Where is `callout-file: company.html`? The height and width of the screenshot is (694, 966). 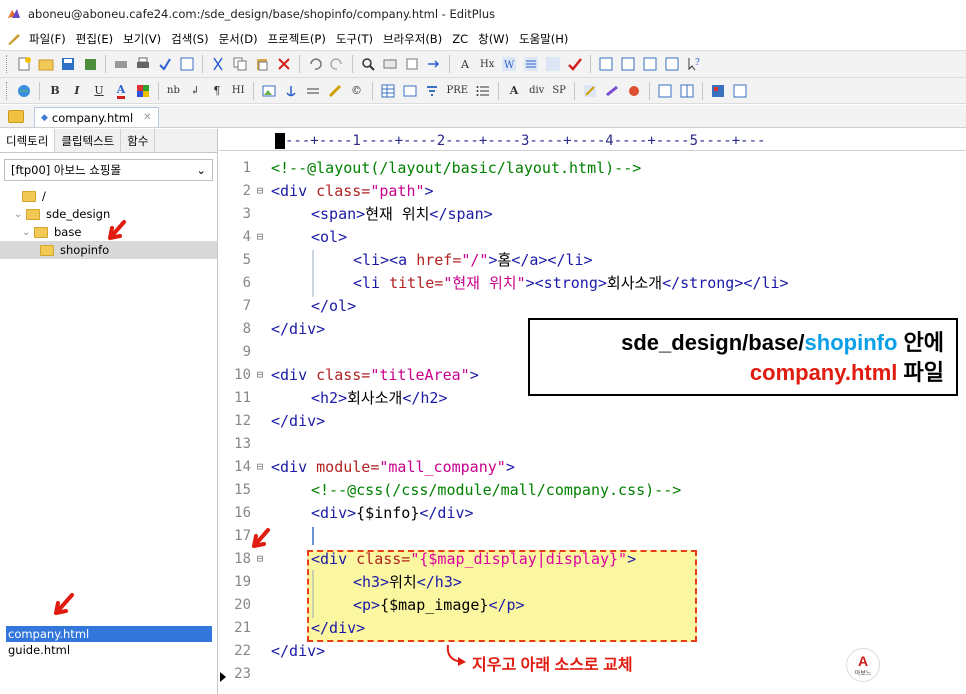 callout-file: company.html is located at coordinates (823, 372).